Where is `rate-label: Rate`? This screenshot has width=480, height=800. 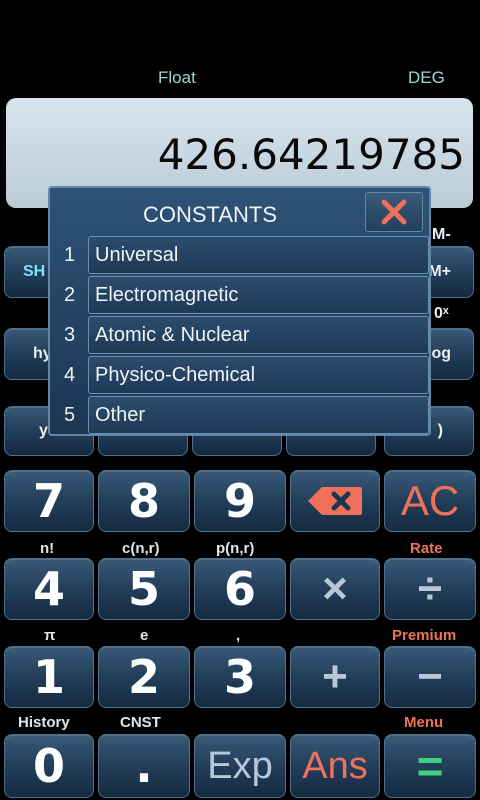 rate-label: Rate is located at coordinates (426, 548).